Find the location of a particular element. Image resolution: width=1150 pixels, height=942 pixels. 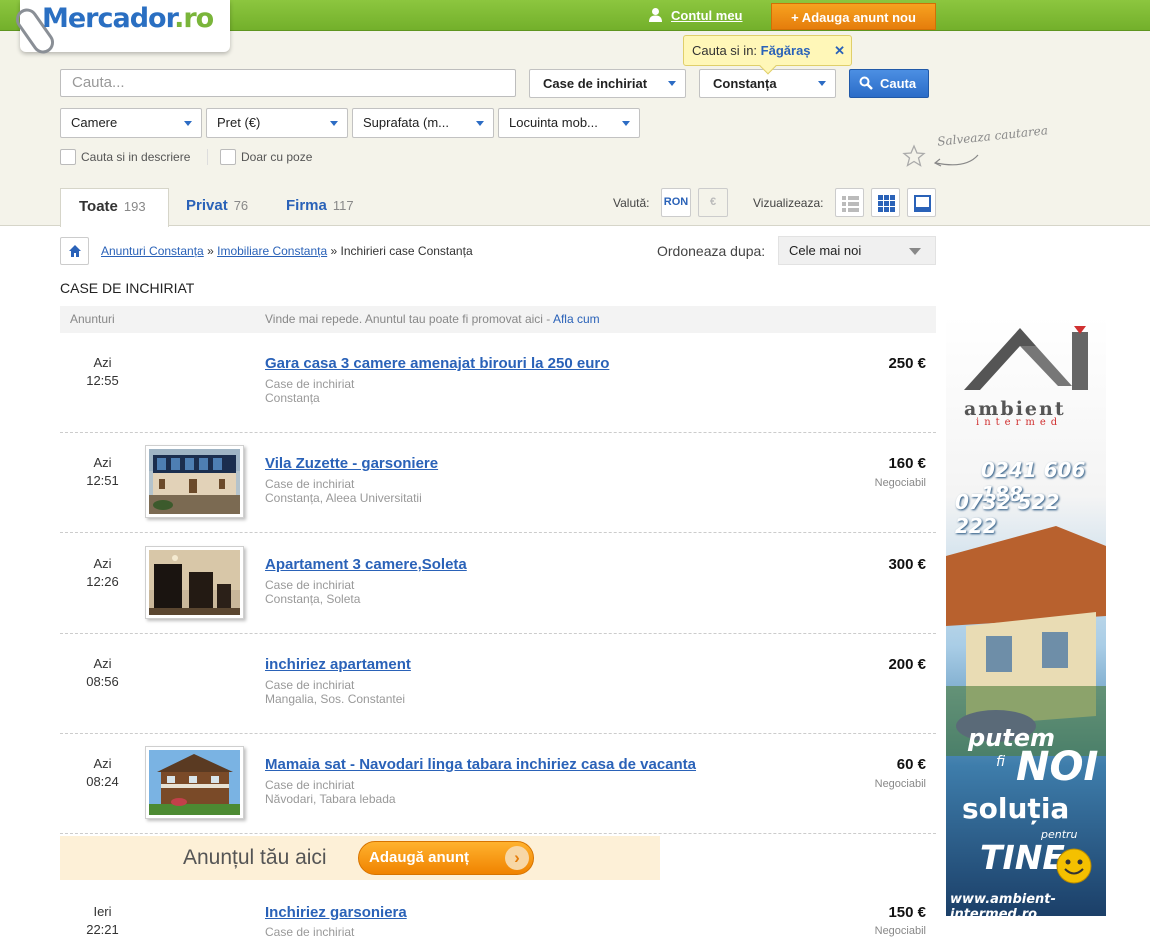

banner-add-button: Adaugă anunț › is located at coordinates (446, 858).